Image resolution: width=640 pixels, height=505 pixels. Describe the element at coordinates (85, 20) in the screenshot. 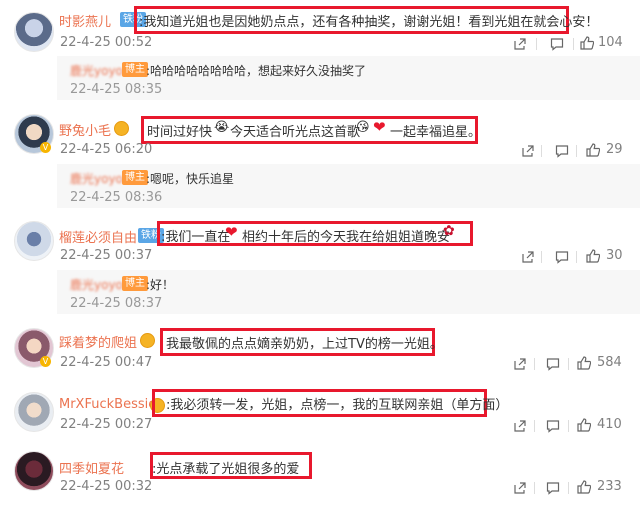

I see `username: 时影燕儿` at that location.